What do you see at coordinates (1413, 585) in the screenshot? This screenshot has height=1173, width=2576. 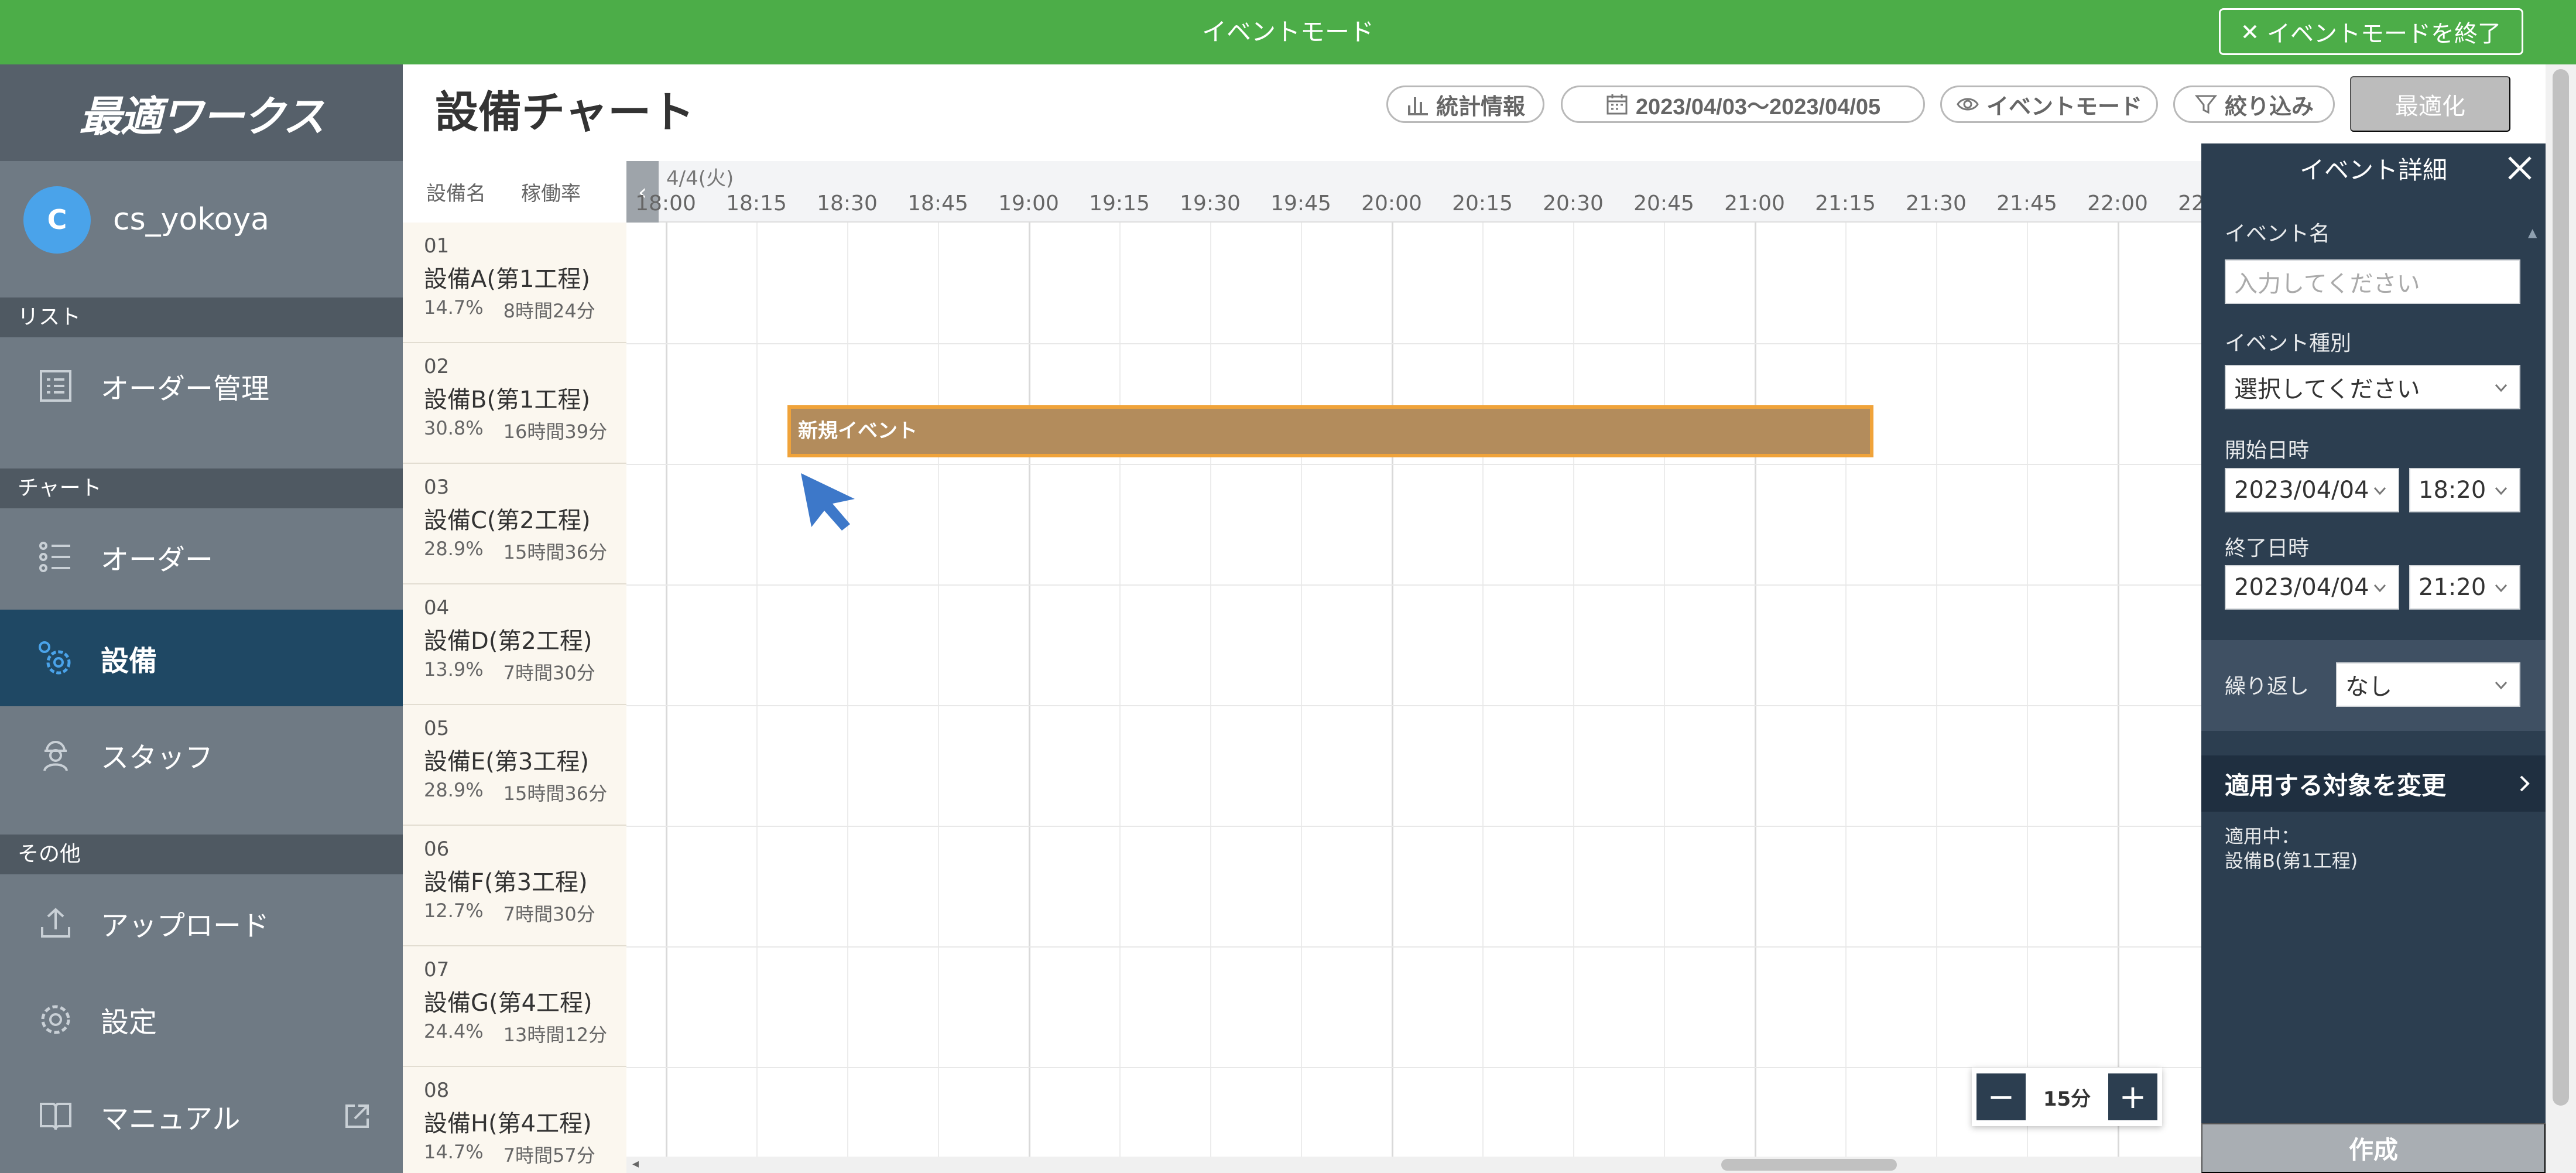 I see `grid-row-line` at bounding box center [1413, 585].